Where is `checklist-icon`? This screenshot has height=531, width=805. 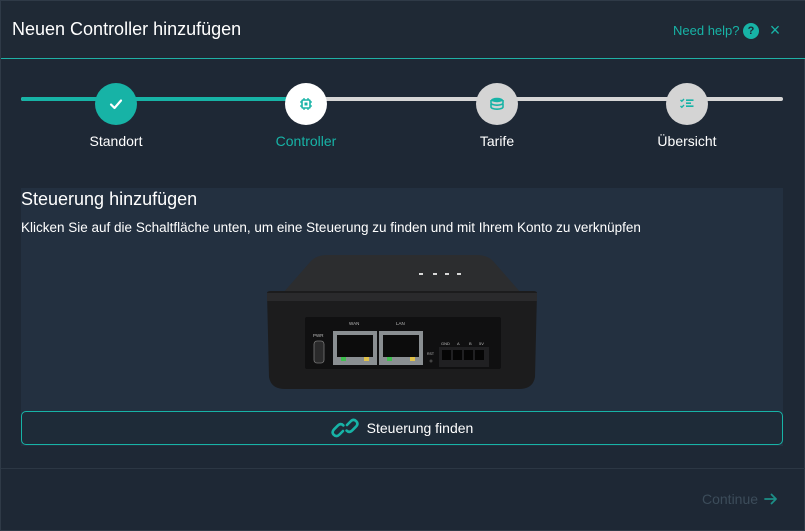
checklist-icon is located at coordinates (687, 103).